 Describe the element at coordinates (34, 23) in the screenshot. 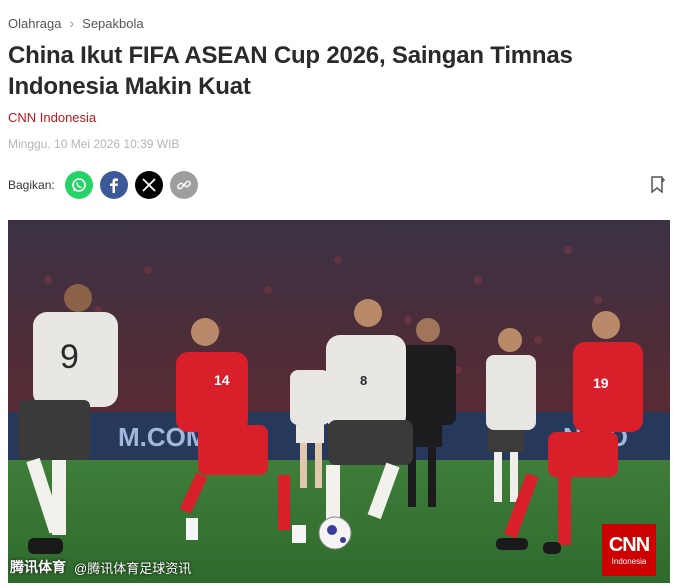

I see `breadcrumb-item-olahraga: Olahraga` at that location.